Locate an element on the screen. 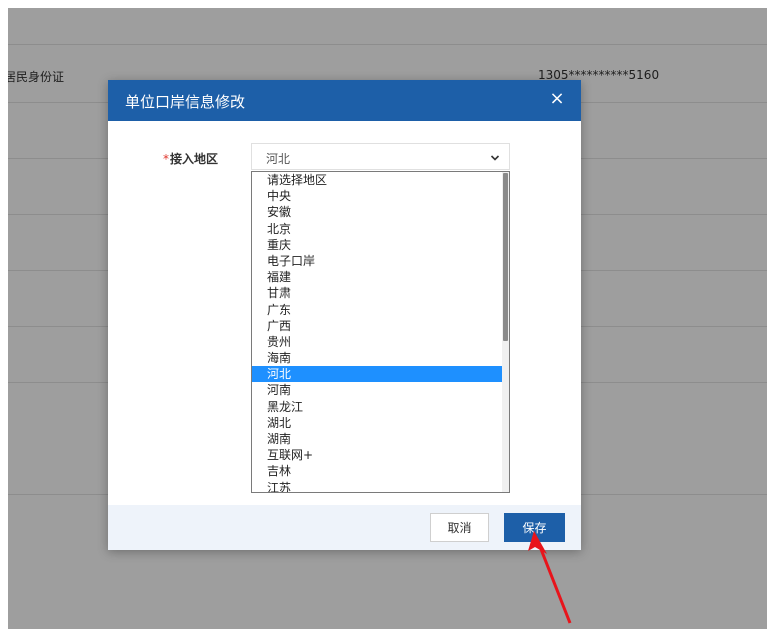 Image resolution: width=767 pixels, height=629 pixels. region-label: *接入地区 is located at coordinates (190, 158).